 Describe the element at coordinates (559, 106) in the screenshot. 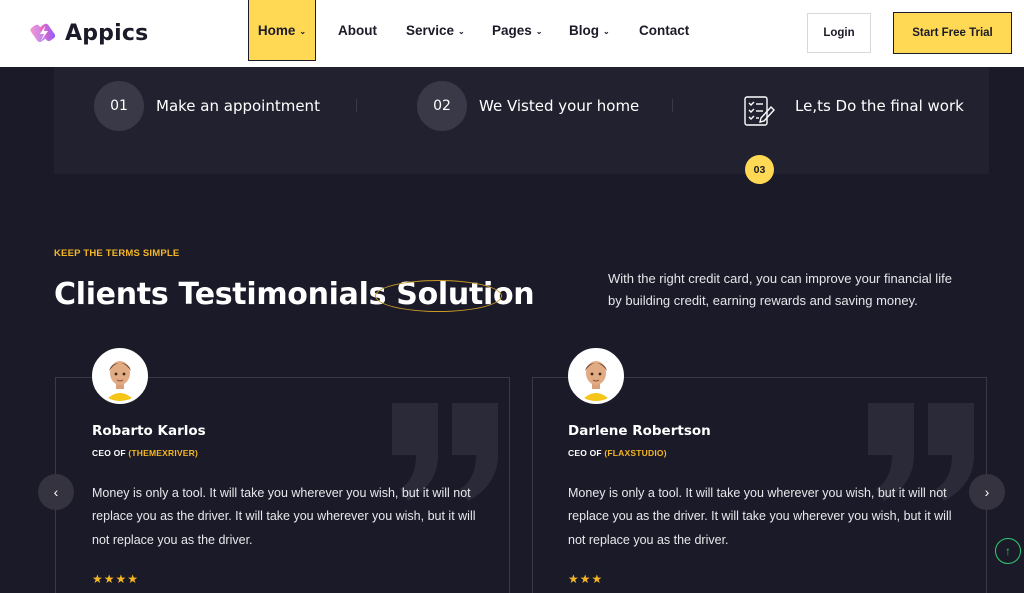

I see `step-label: We Visted your home` at that location.